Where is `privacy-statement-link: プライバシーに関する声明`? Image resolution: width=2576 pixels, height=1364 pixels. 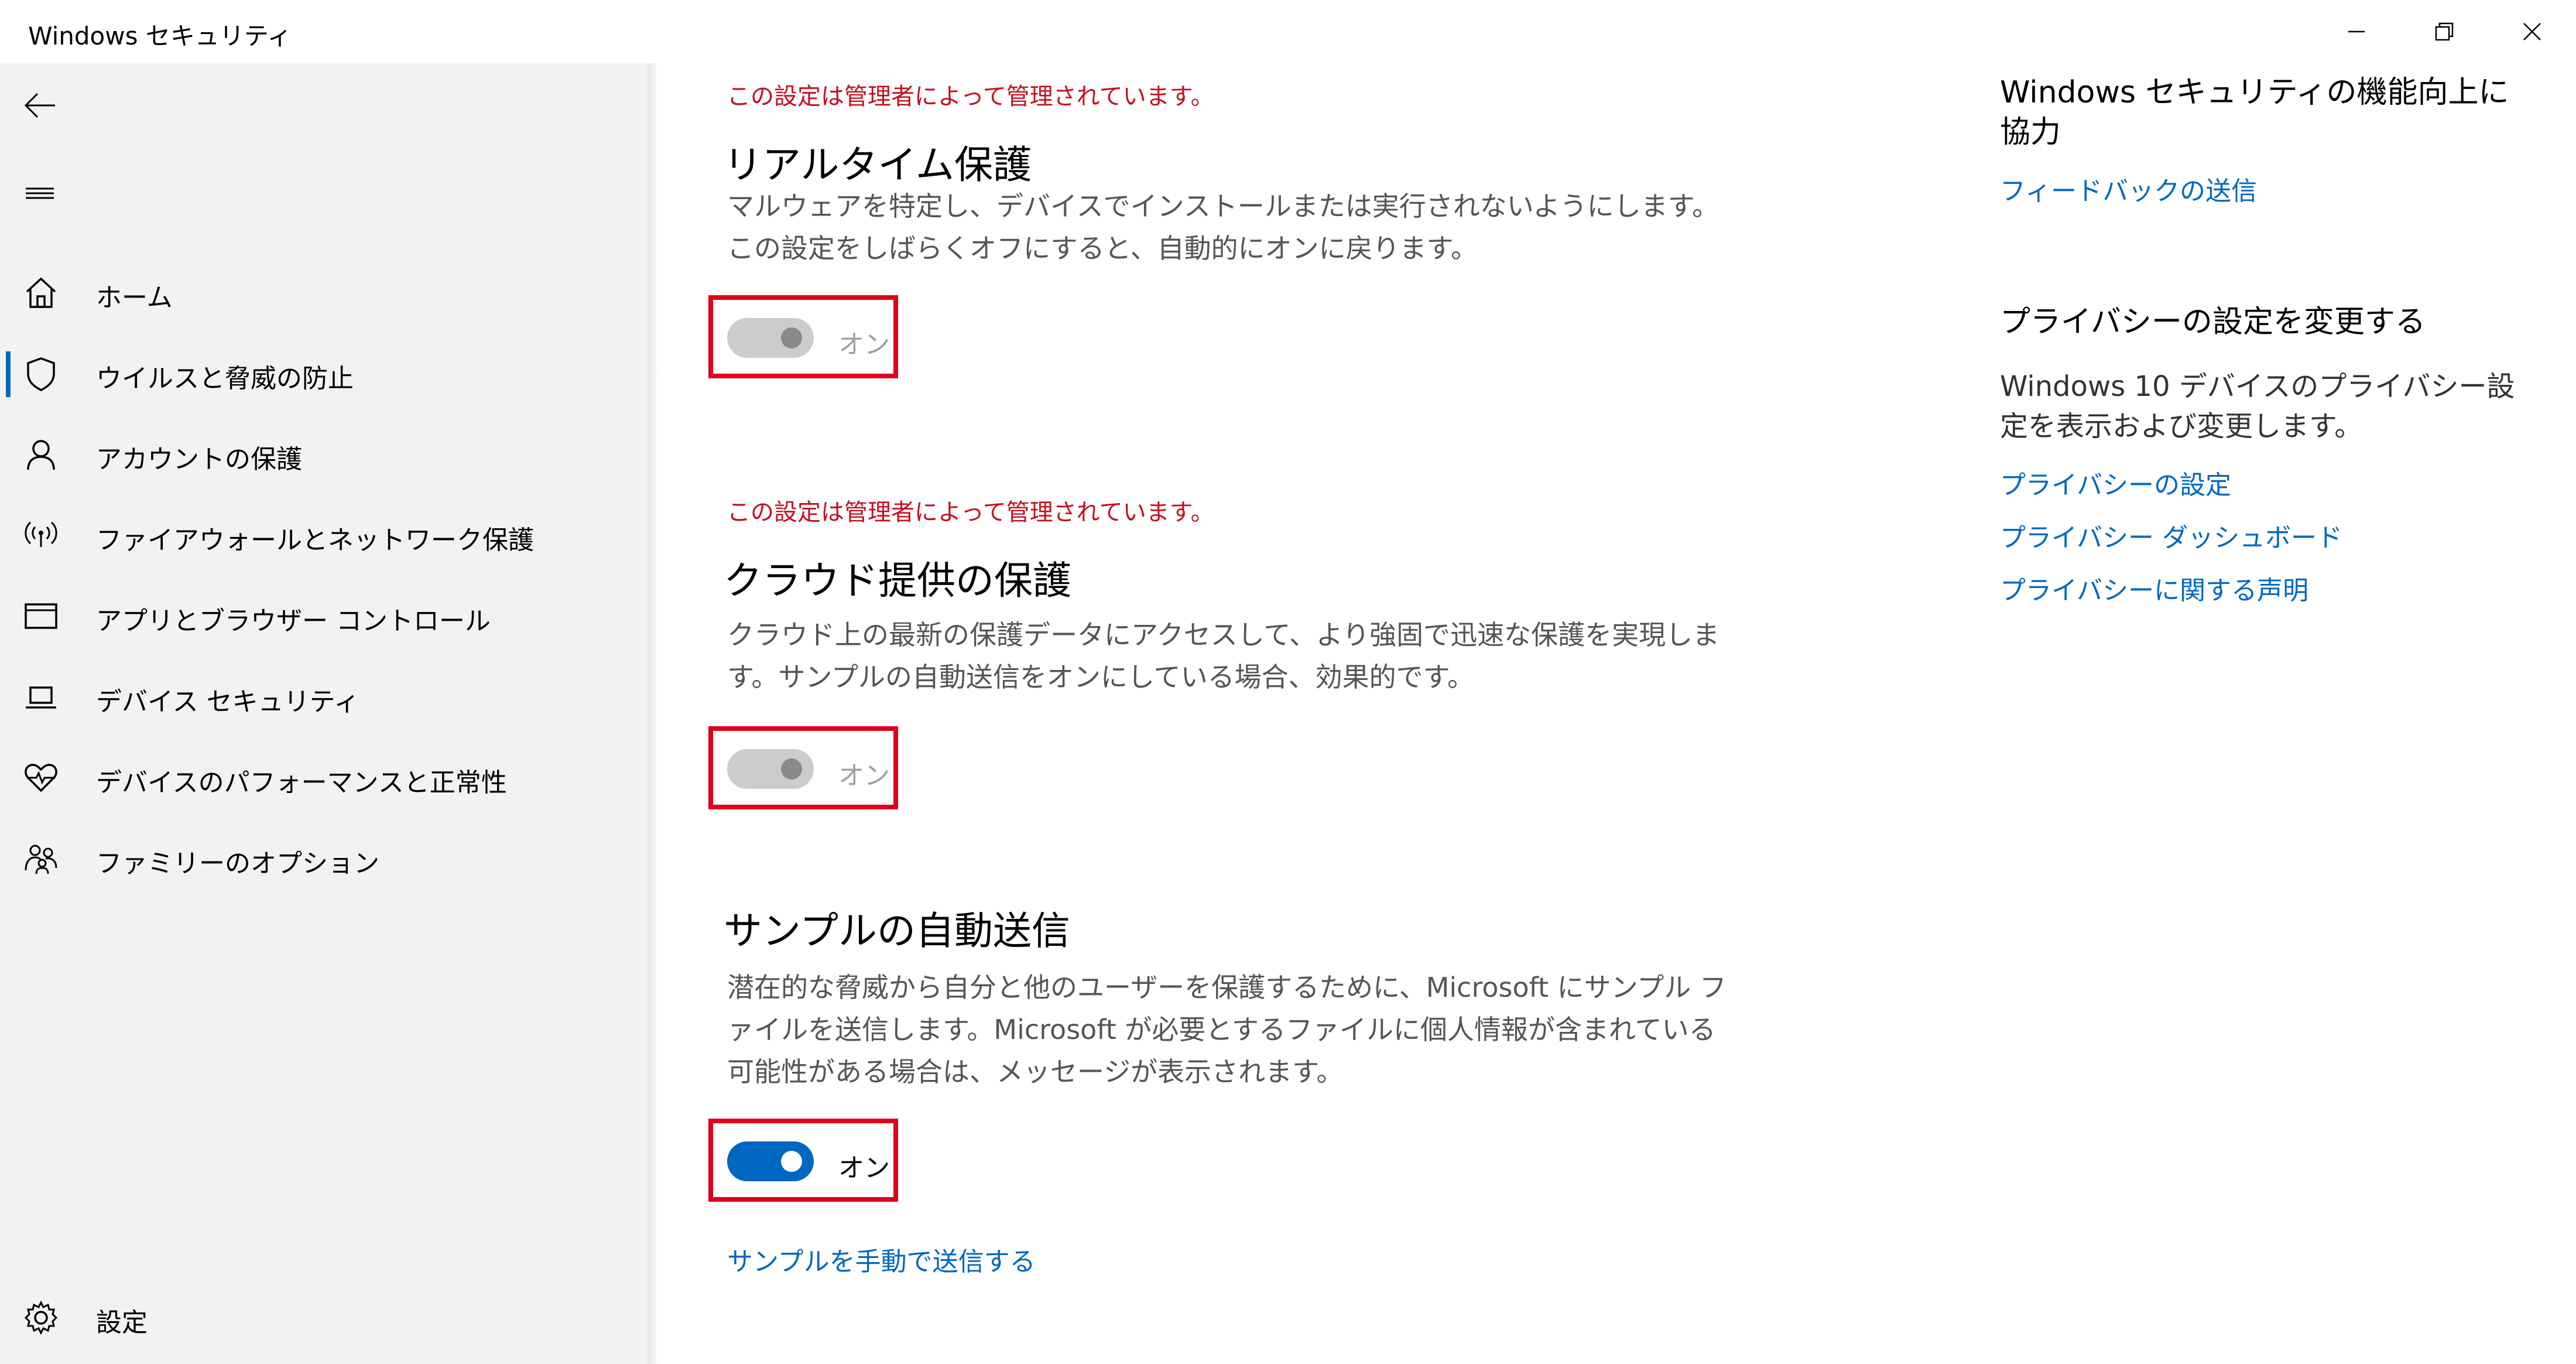
privacy-statement-link: プライバシーに関する声明 is located at coordinates (2154, 588).